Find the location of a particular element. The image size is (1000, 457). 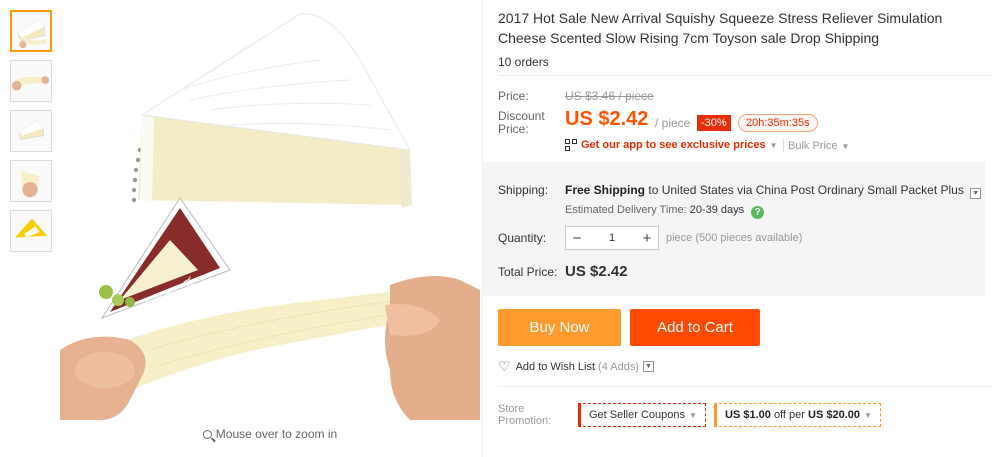

total-price: US $2.42 is located at coordinates (596, 271).